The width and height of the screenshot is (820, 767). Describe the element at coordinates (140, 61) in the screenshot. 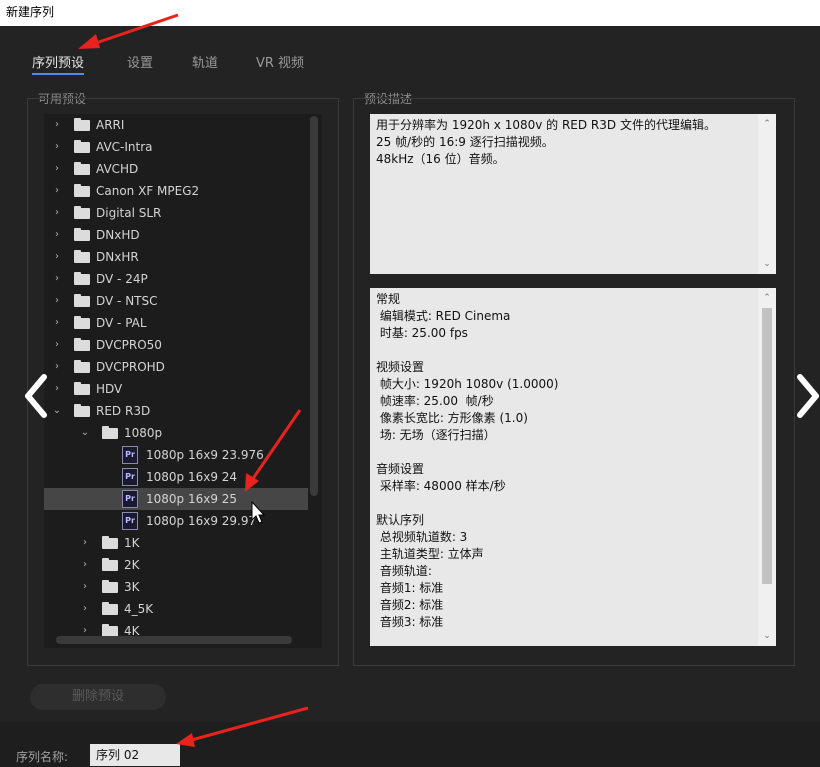

I see `tab-settings: 设置` at that location.